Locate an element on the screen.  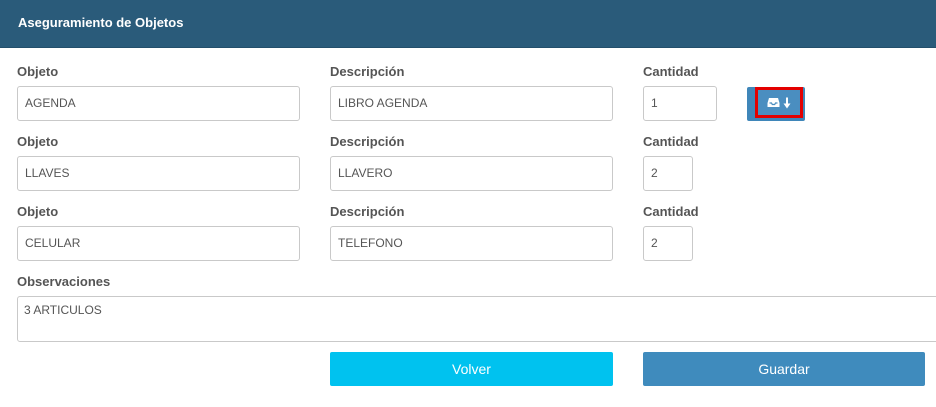
objeto-input: AGENDA is located at coordinates (158, 103).